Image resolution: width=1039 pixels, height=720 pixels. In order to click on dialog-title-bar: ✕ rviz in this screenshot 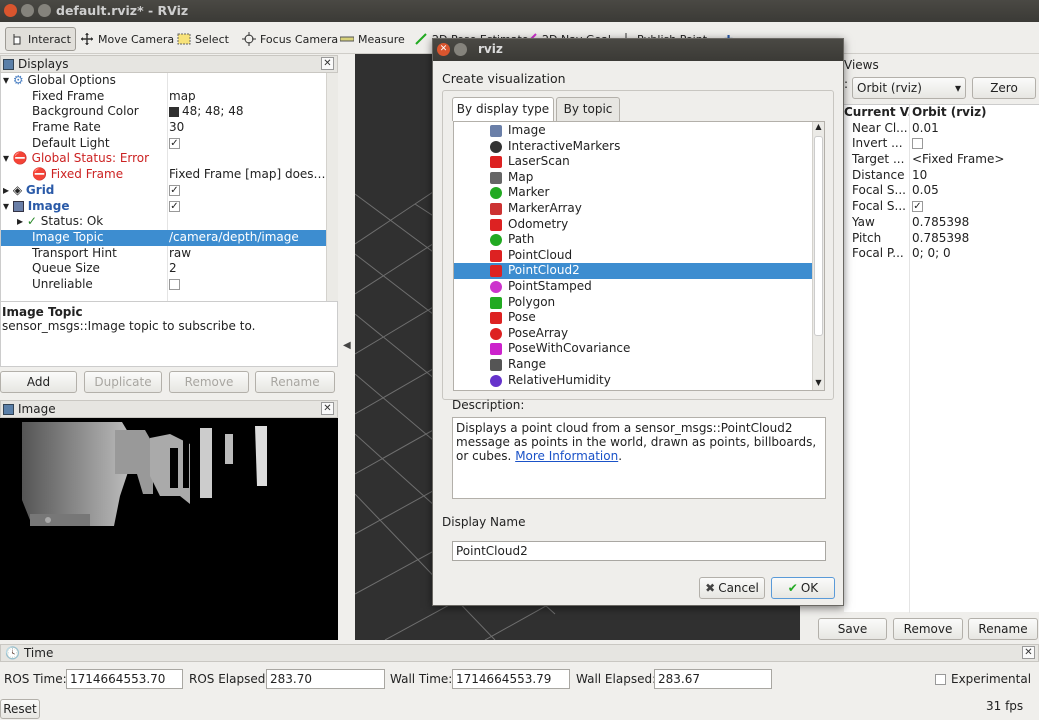, I will do `click(638, 50)`.